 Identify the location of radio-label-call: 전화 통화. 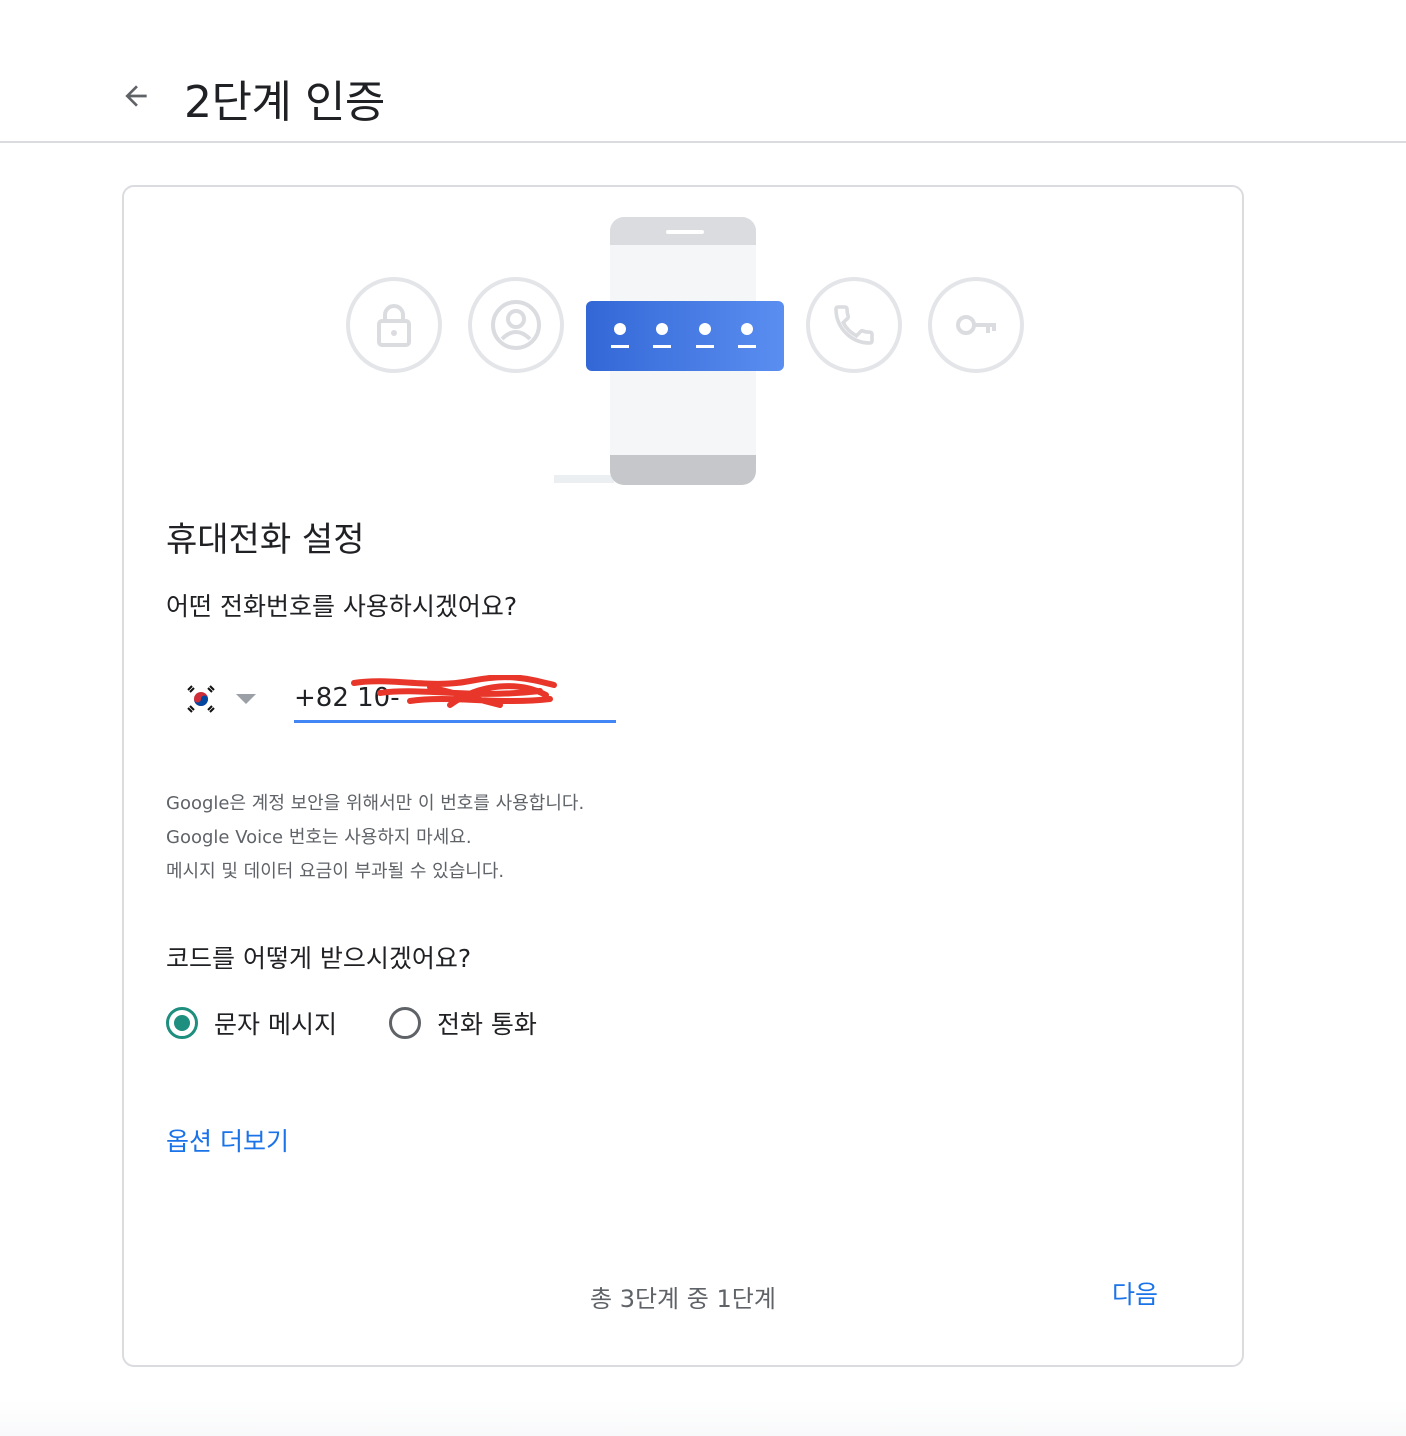
(486, 1024).